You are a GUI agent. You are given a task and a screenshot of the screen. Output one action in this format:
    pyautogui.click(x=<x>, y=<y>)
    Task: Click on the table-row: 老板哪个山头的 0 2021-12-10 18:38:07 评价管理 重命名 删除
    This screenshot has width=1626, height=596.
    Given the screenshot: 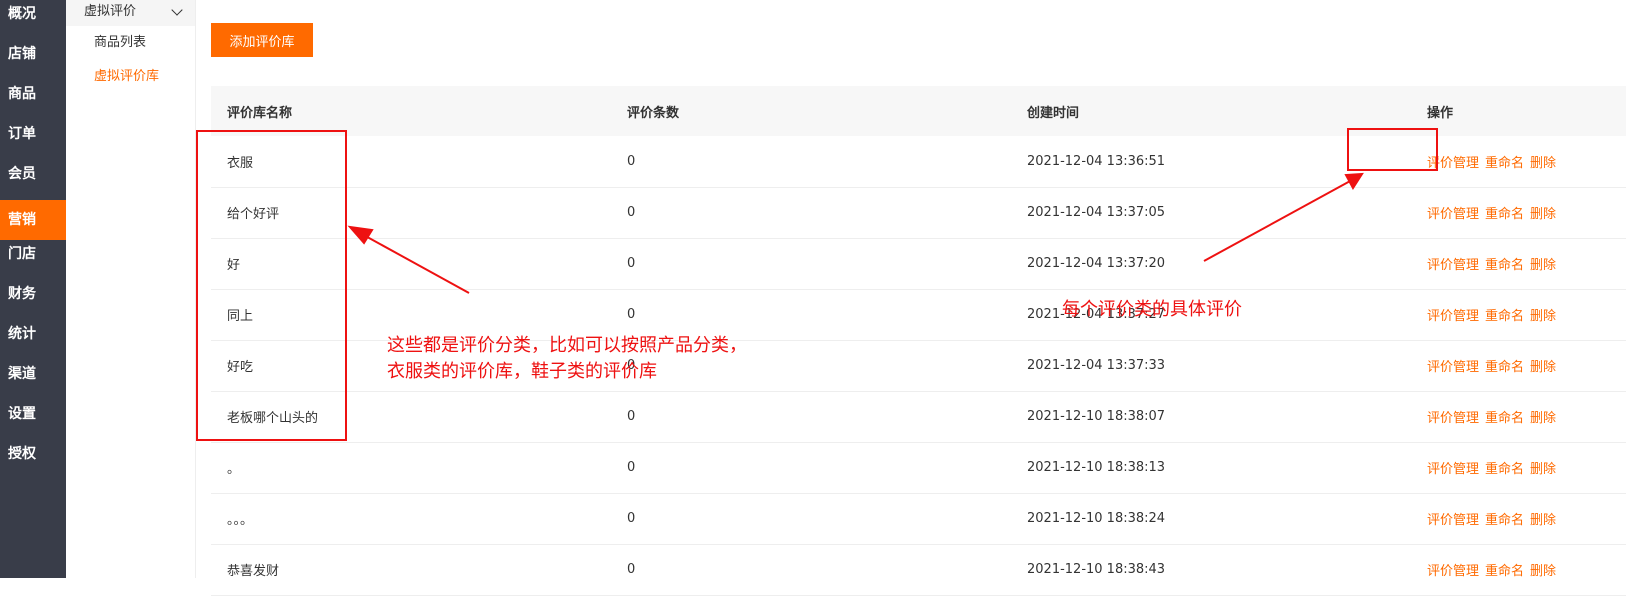 What is the action you would take?
    pyautogui.click(x=918, y=416)
    